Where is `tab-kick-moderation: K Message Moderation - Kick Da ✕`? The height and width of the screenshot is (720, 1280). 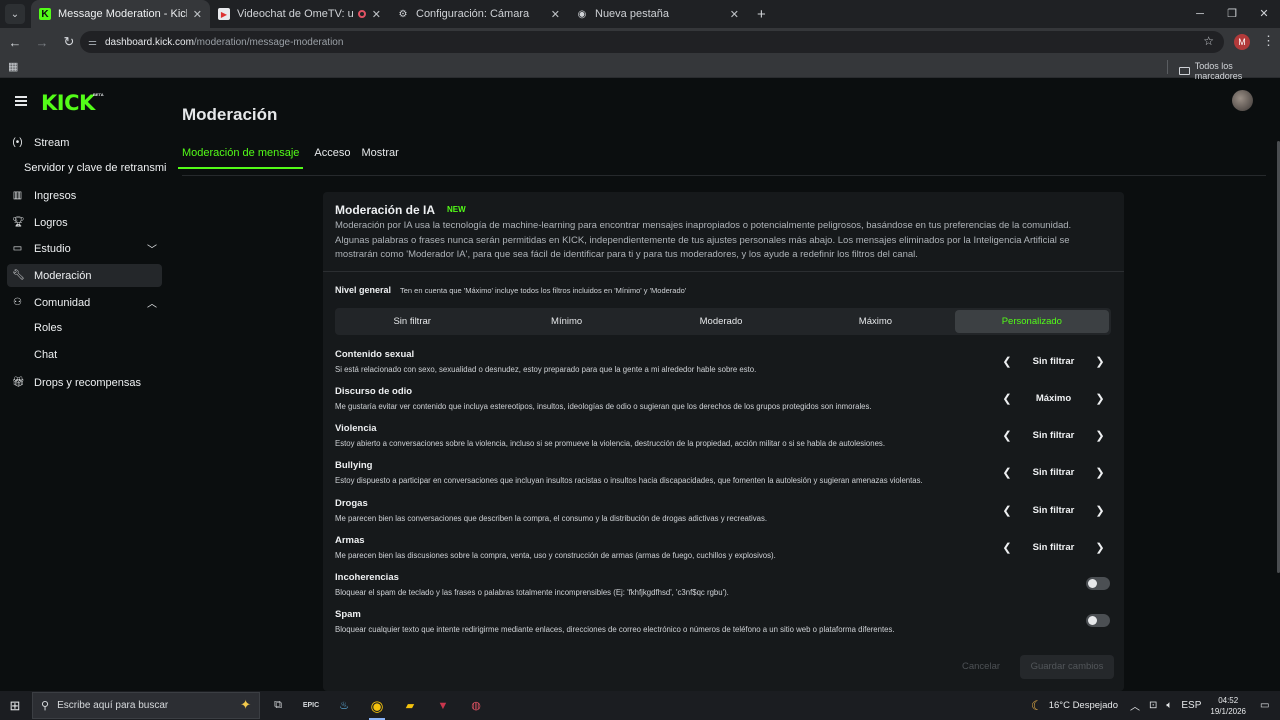 tab-kick-moderation: K Message Moderation - Kick Da ✕ is located at coordinates (120, 14).